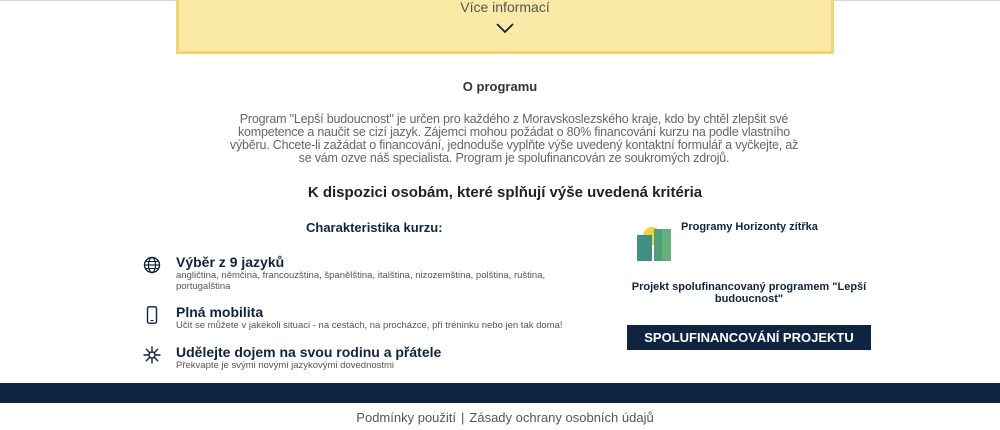  What do you see at coordinates (374, 227) in the screenshot?
I see `course-title: Charakteristika kurzu:` at bounding box center [374, 227].